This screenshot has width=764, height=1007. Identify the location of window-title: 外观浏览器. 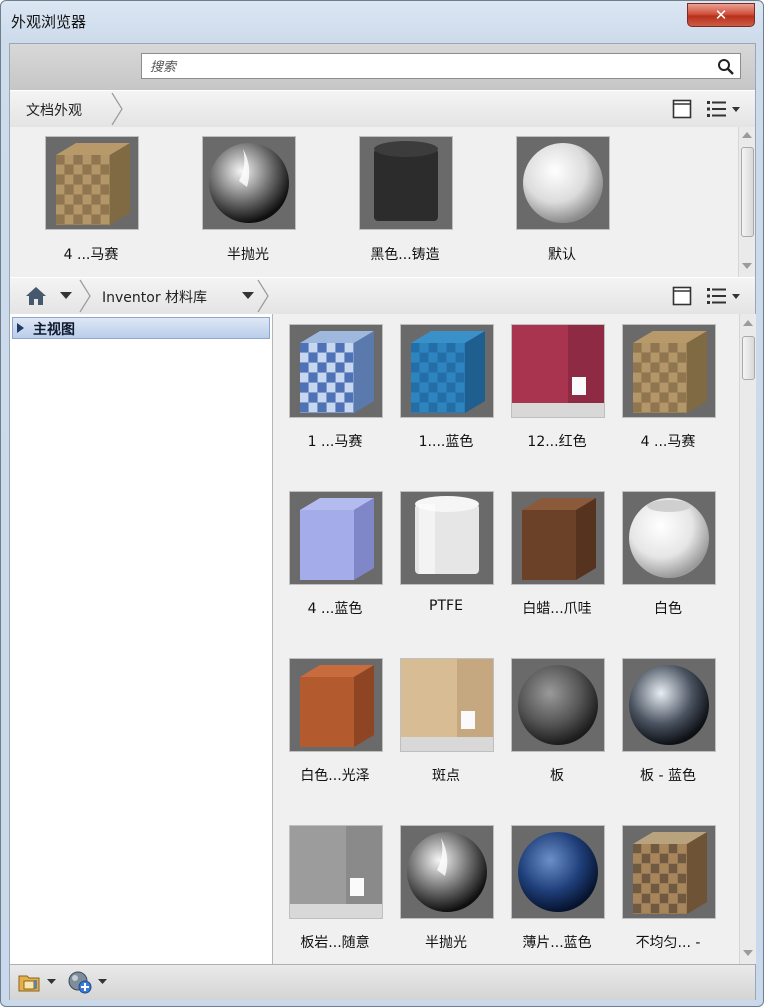
(49, 22).